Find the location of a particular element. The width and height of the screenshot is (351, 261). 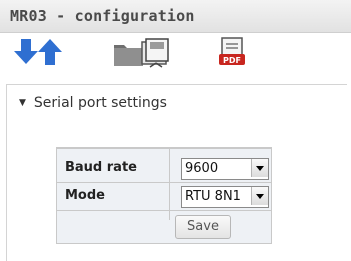

caret-down-icon: ▼ is located at coordinates (22, 103).